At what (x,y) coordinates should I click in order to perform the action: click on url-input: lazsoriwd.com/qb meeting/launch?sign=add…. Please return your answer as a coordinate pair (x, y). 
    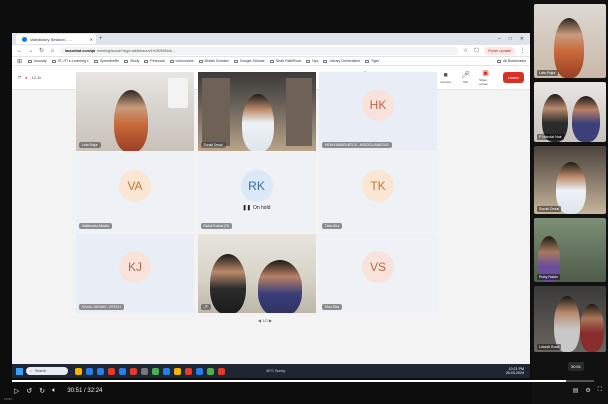
    Looking at the image, I should click on (259, 50).